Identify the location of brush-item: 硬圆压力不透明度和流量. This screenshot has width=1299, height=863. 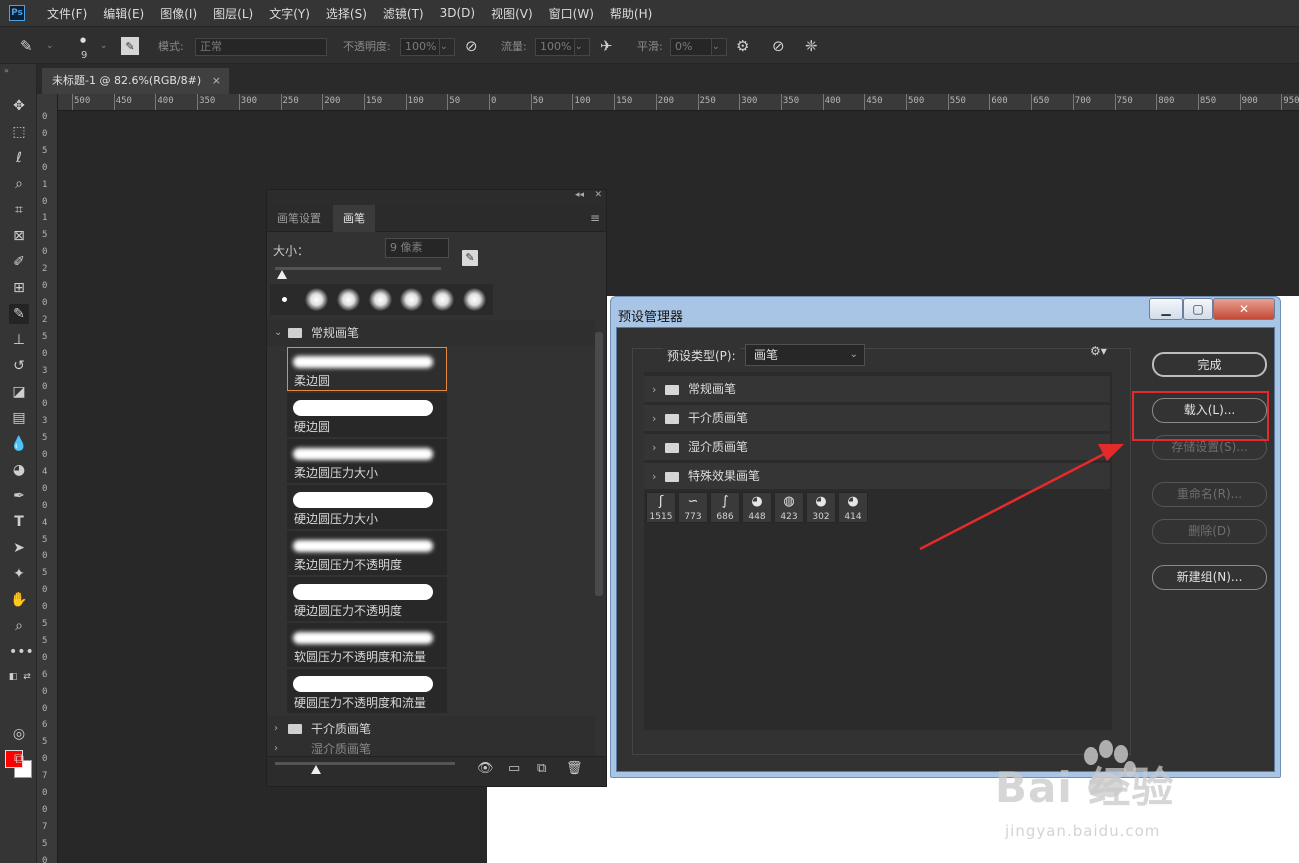
(367, 691).